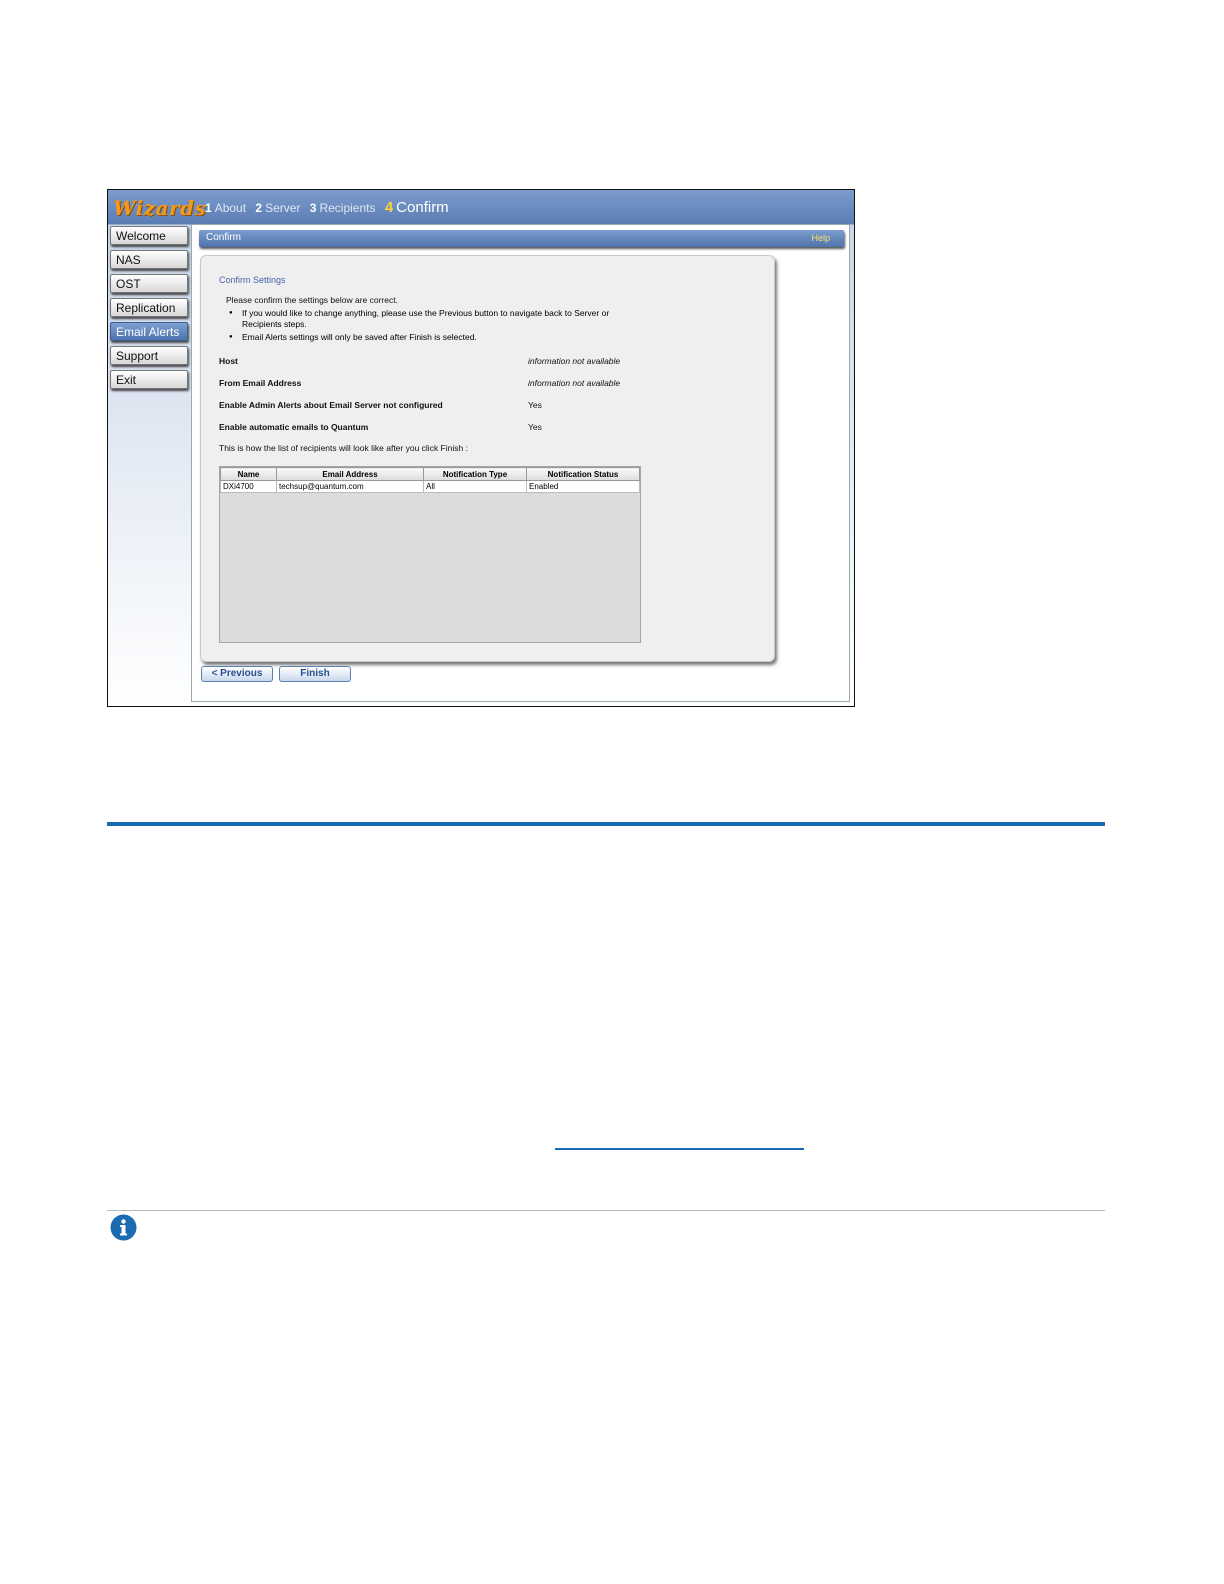 Image resolution: width=1224 pixels, height=1584 pixels. Describe the element at coordinates (521, 238) in the screenshot. I see `panel-title-bar: Confirm Help` at that location.